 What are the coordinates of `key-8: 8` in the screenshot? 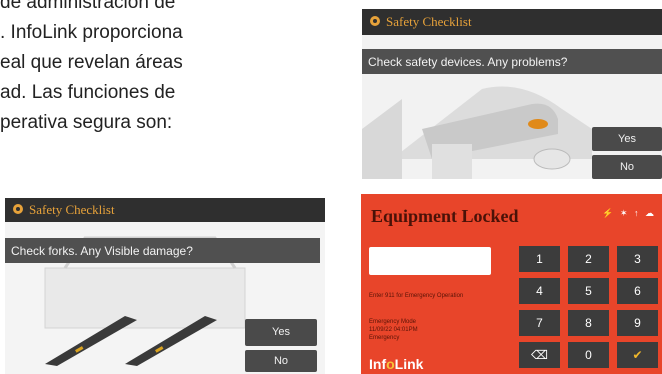 It's located at (588, 323).